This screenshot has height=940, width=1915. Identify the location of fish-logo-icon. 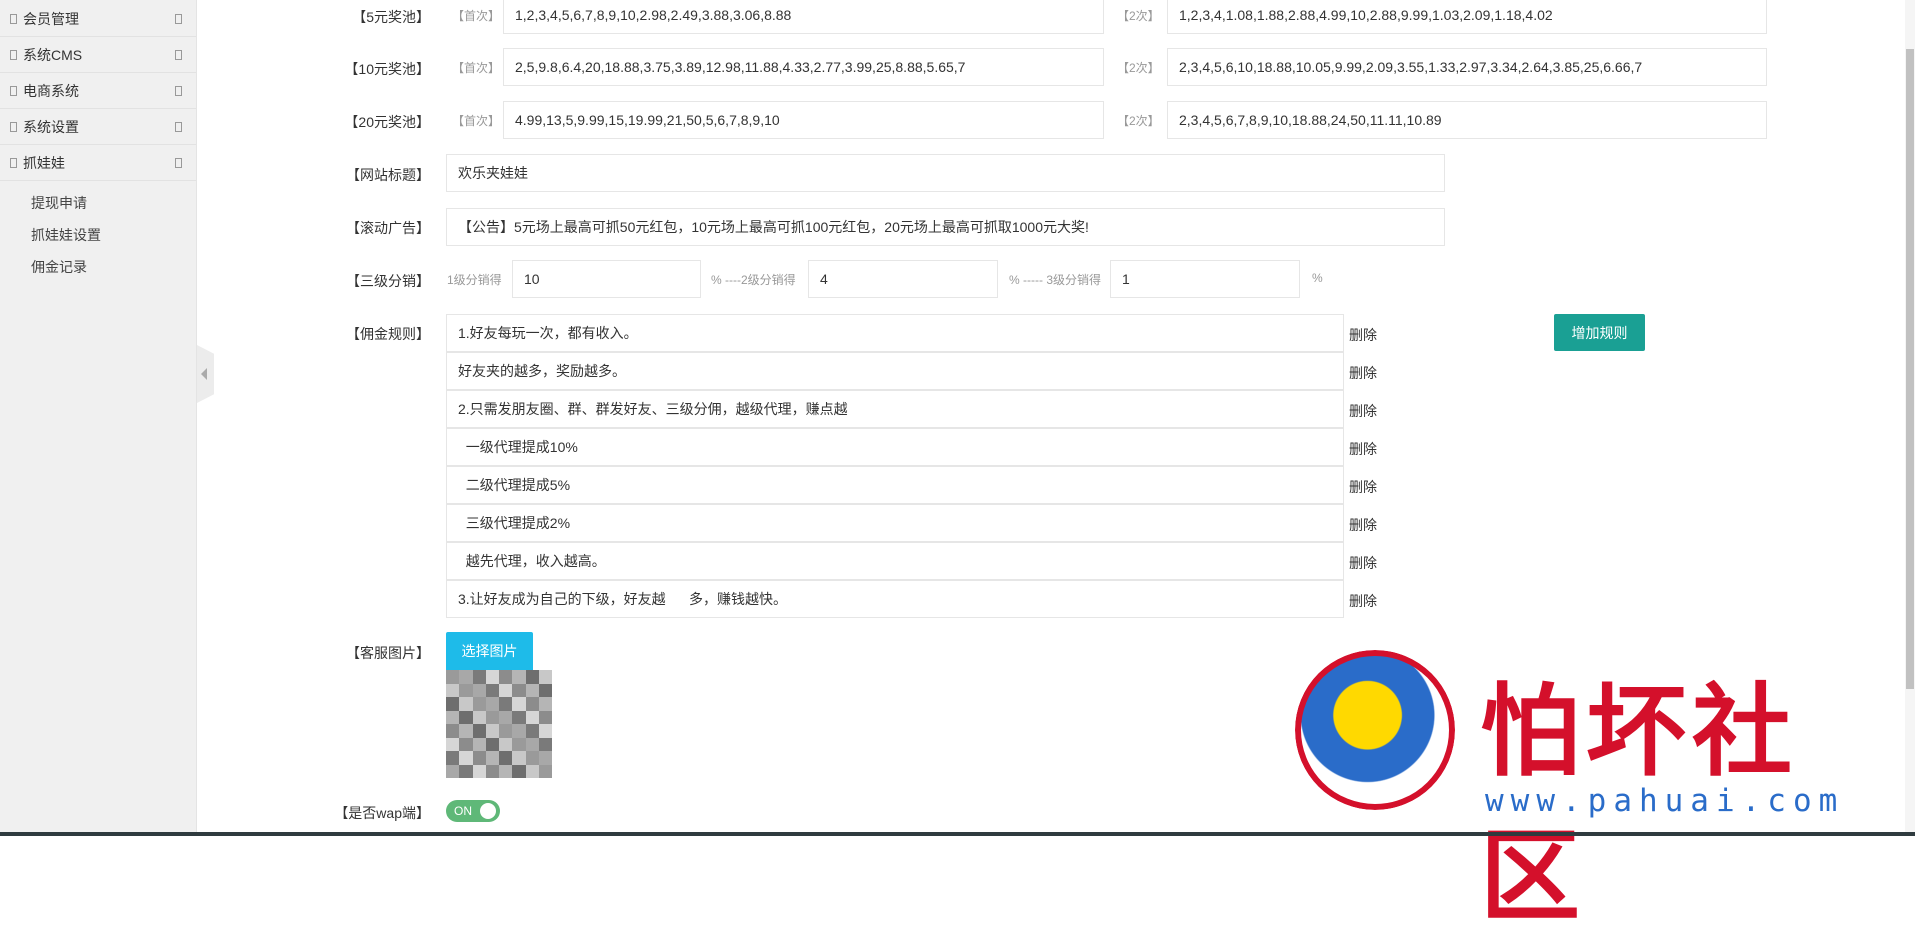
(1375, 730).